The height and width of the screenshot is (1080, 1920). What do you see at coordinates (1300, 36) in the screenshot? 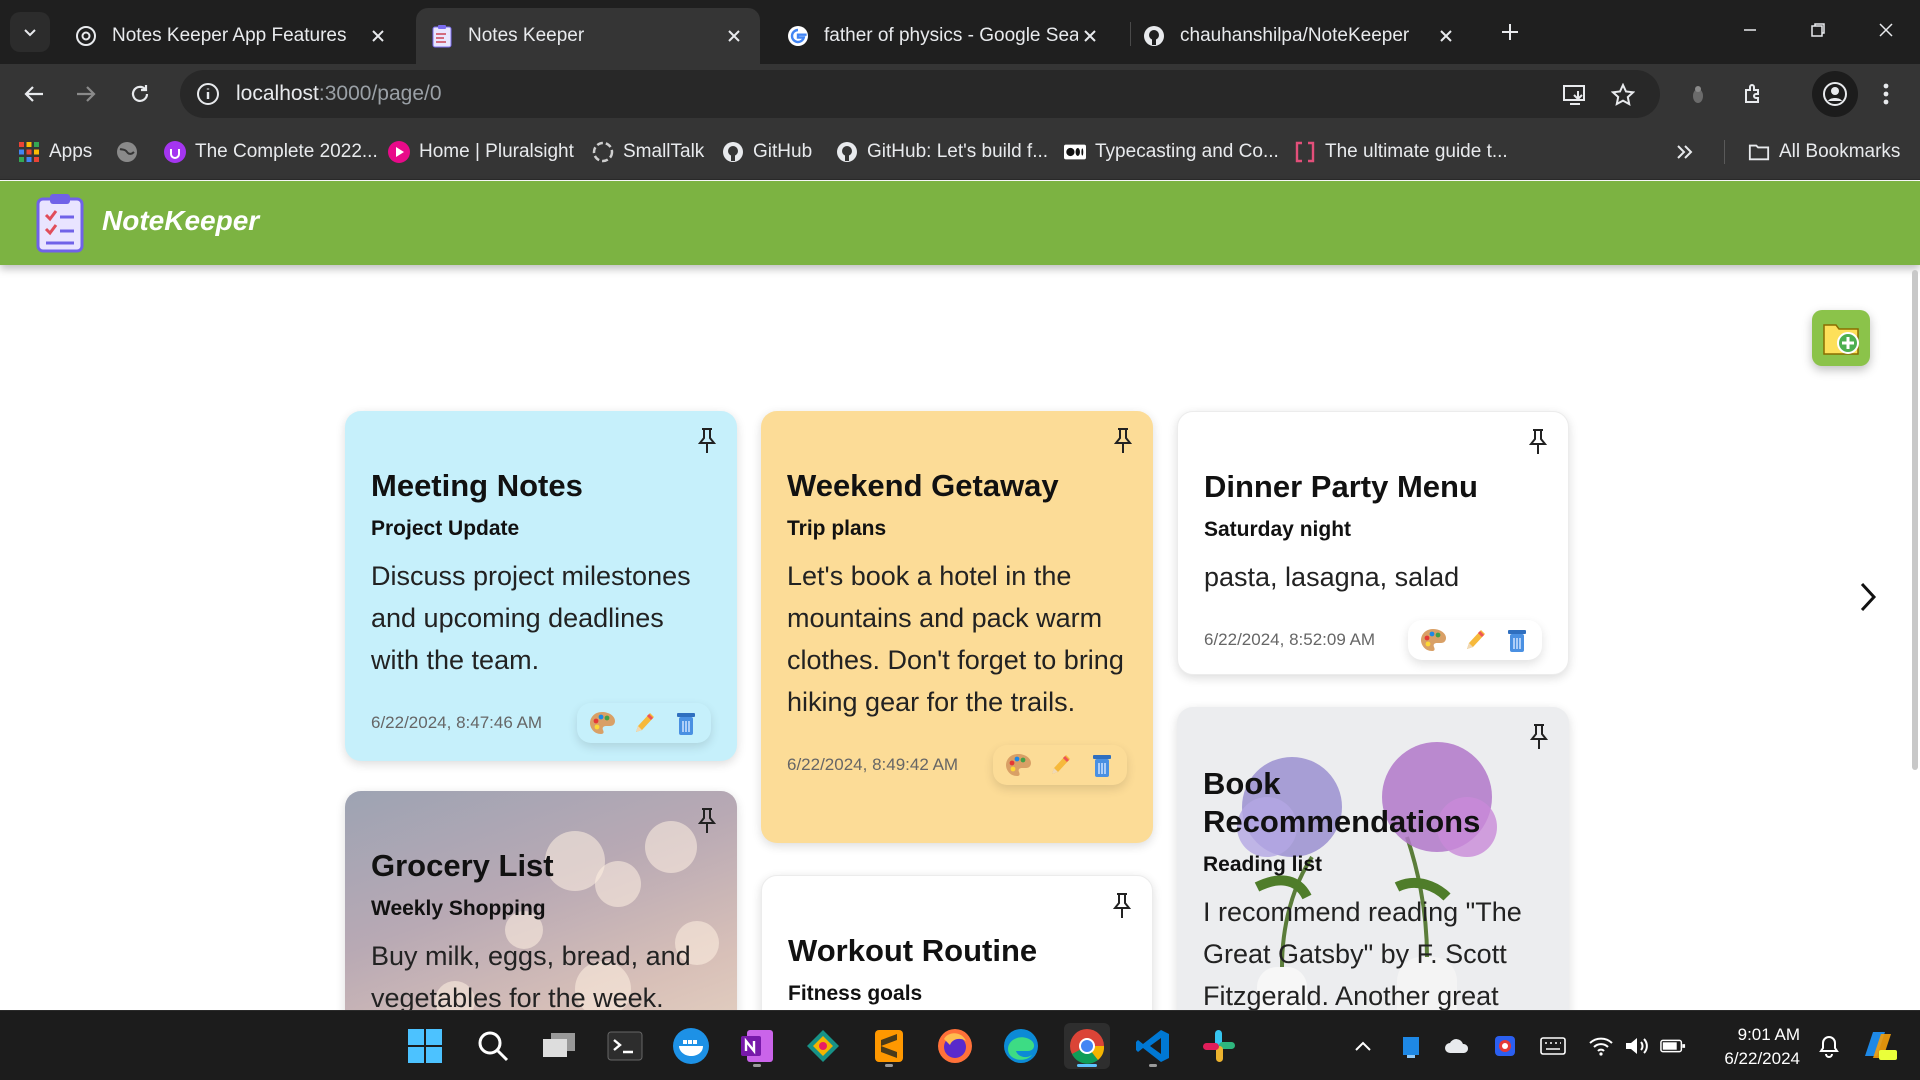
I see `browser-tab: chauhanshilpa/NoteKeeper` at bounding box center [1300, 36].